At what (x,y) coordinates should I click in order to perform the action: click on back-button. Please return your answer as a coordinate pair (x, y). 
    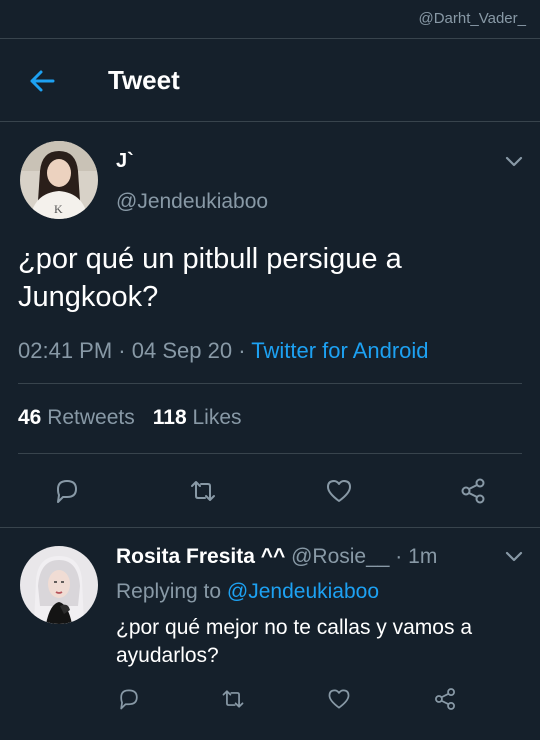
    Looking at the image, I should click on (42, 81).